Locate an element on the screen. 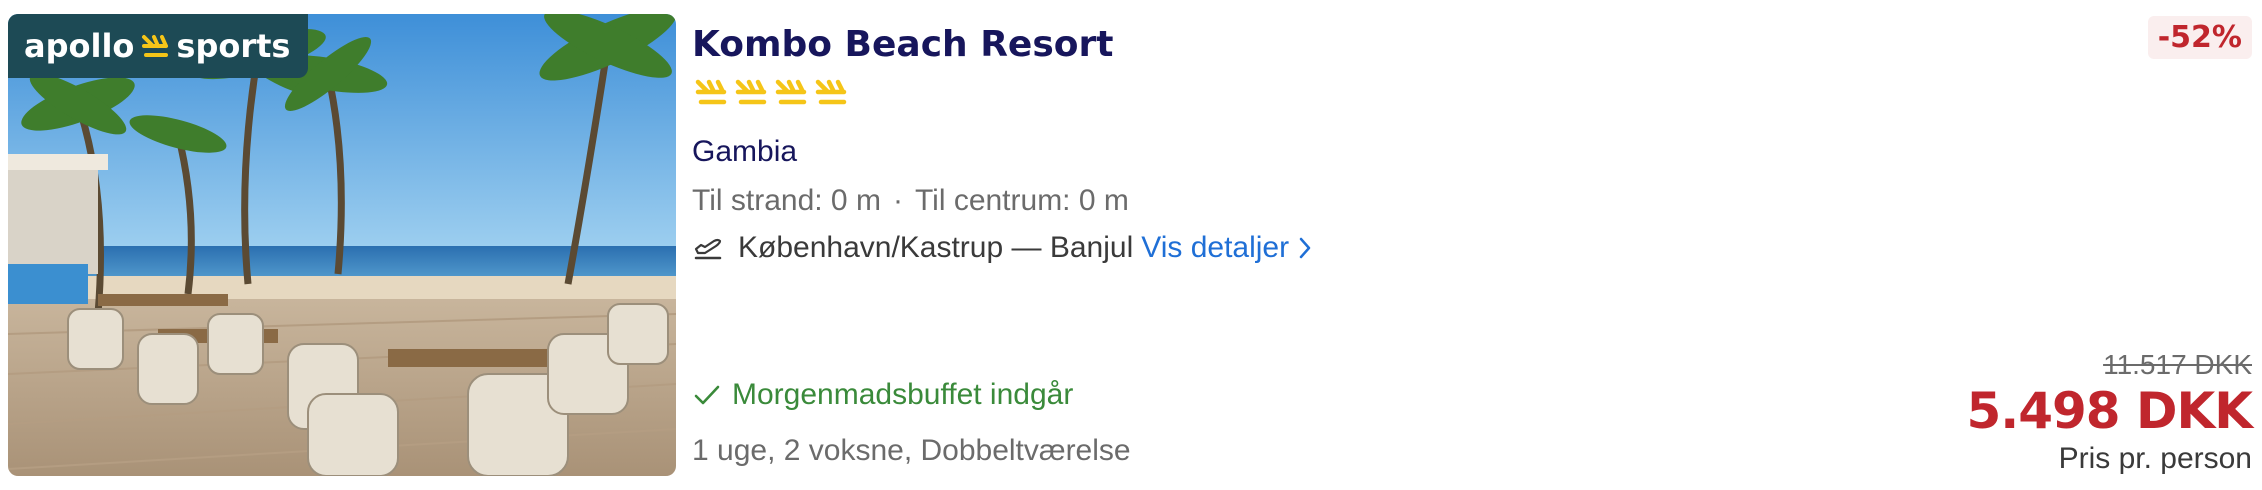  board-included: Morgenmadsbuffet indgår is located at coordinates (882, 395).